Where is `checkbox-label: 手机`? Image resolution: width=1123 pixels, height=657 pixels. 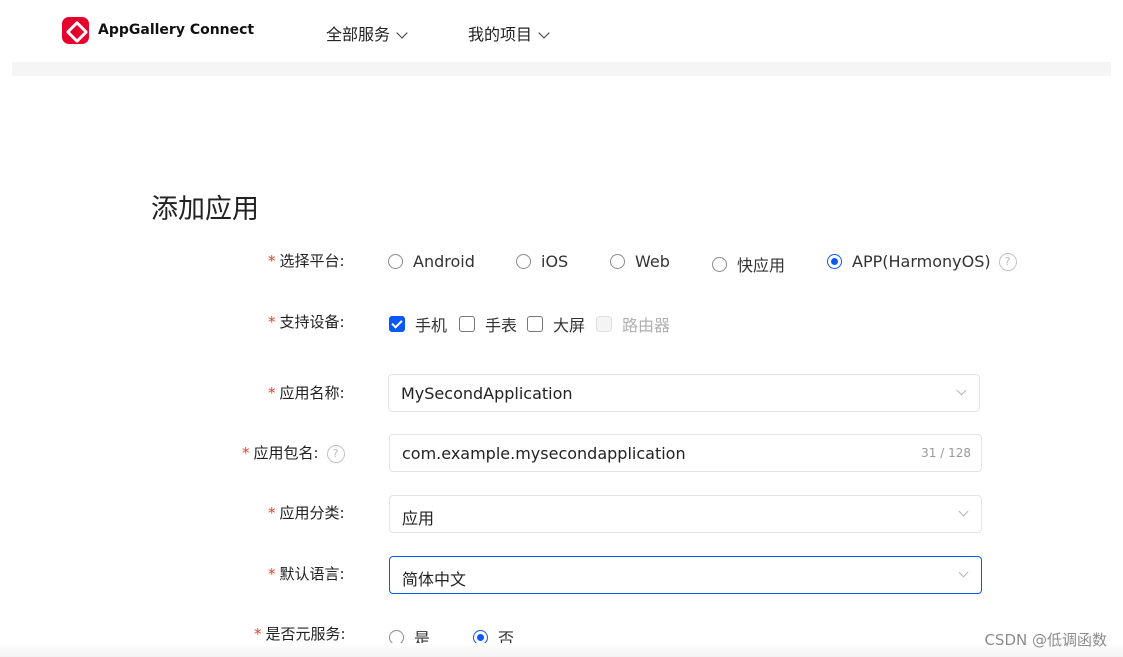
checkbox-label: 手机 is located at coordinates (431, 325).